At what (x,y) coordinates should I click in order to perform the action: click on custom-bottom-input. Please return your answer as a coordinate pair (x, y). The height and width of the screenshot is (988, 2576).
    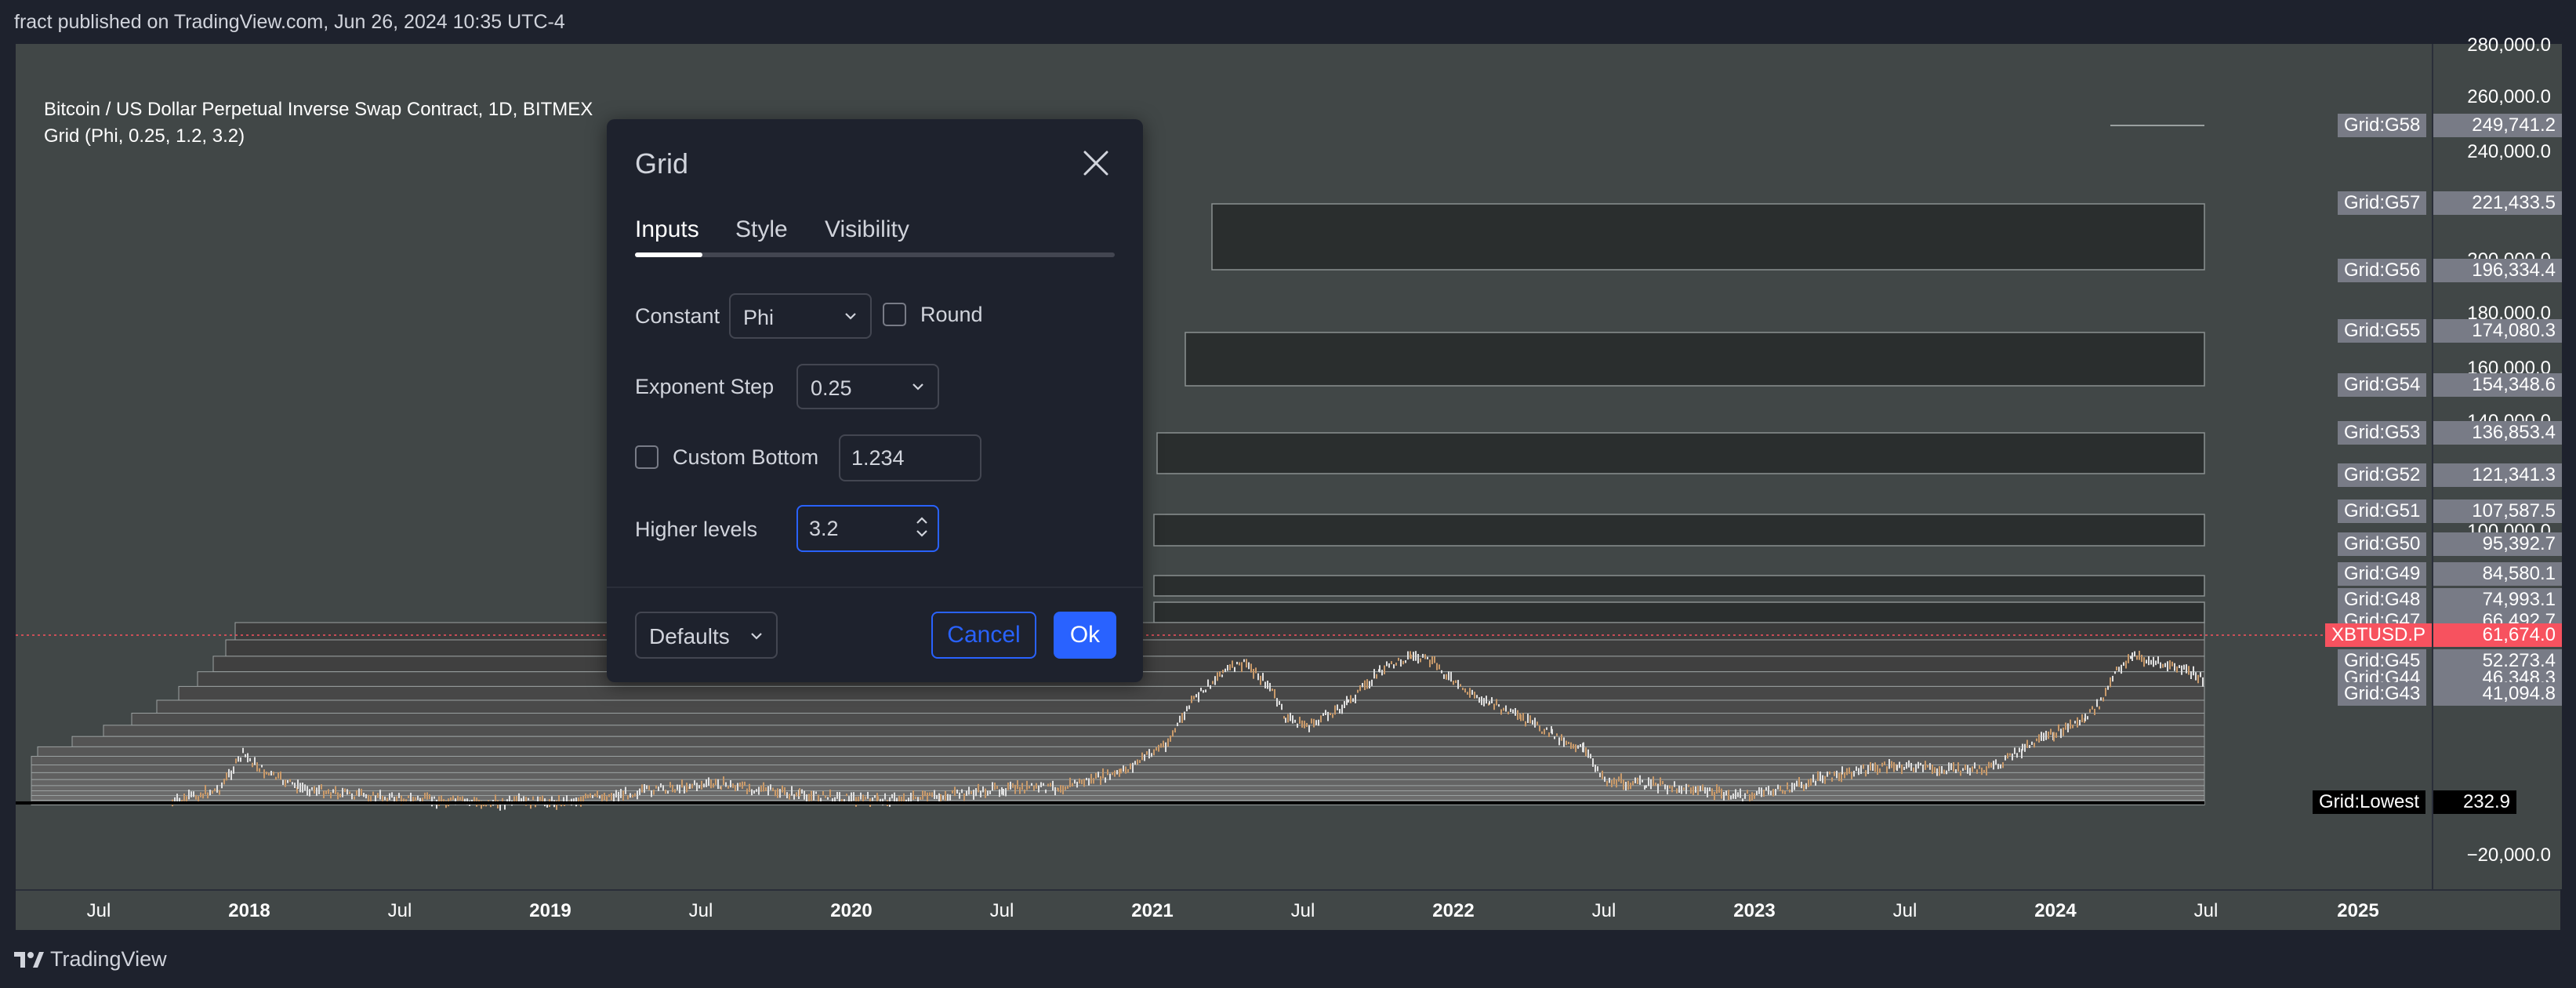
    Looking at the image, I should click on (910, 457).